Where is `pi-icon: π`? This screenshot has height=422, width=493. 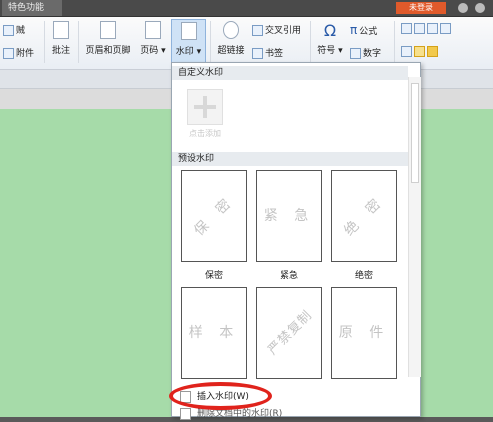
pi-icon: π is located at coordinates (354, 30).